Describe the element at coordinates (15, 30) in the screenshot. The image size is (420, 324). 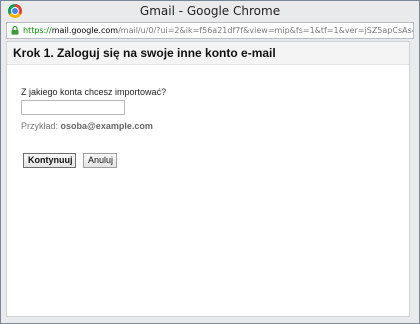
I see `lock-icon` at that location.